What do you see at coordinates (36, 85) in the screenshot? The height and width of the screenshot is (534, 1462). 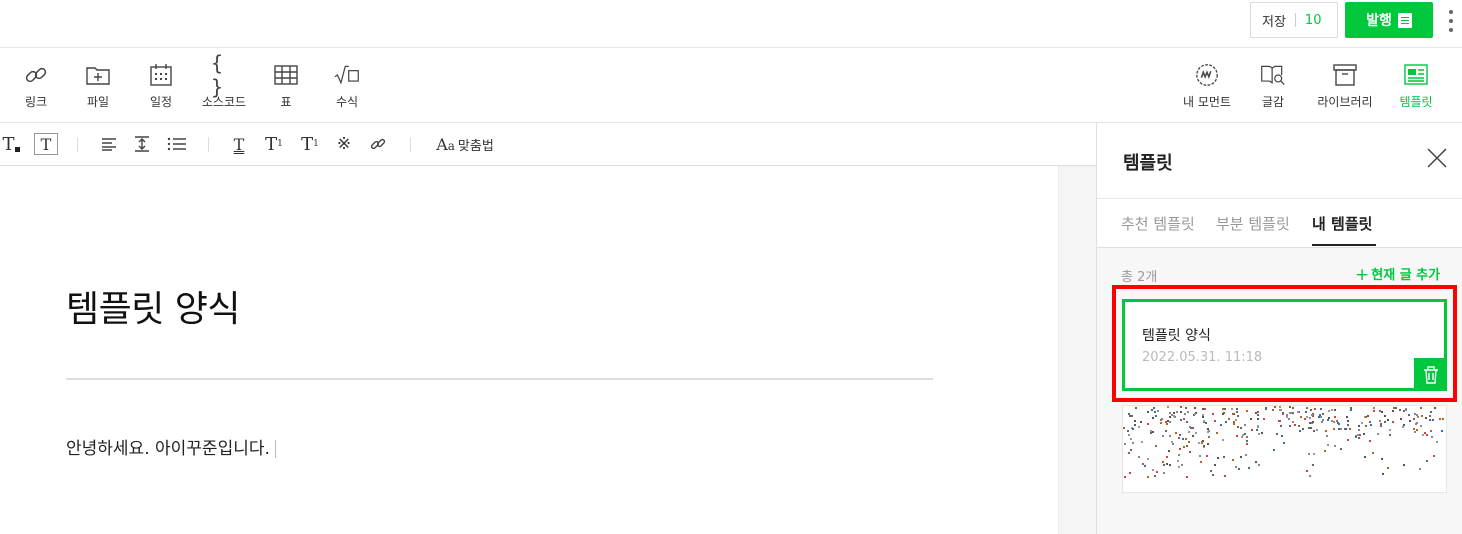 I see `insert-link-button: 링크` at bounding box center [36, 85].